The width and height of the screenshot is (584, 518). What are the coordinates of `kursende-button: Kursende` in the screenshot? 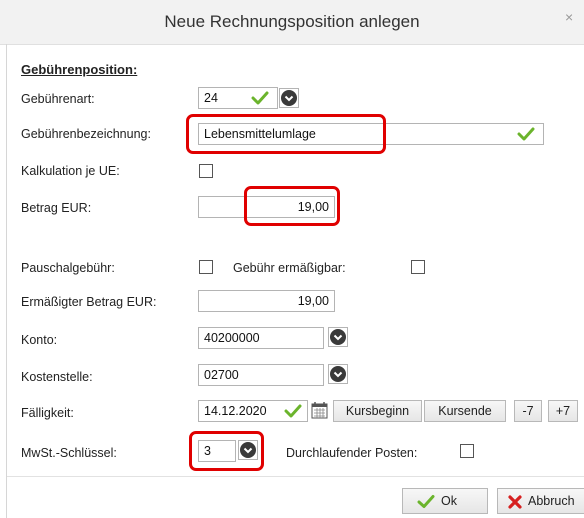 It's located at (465, 411).